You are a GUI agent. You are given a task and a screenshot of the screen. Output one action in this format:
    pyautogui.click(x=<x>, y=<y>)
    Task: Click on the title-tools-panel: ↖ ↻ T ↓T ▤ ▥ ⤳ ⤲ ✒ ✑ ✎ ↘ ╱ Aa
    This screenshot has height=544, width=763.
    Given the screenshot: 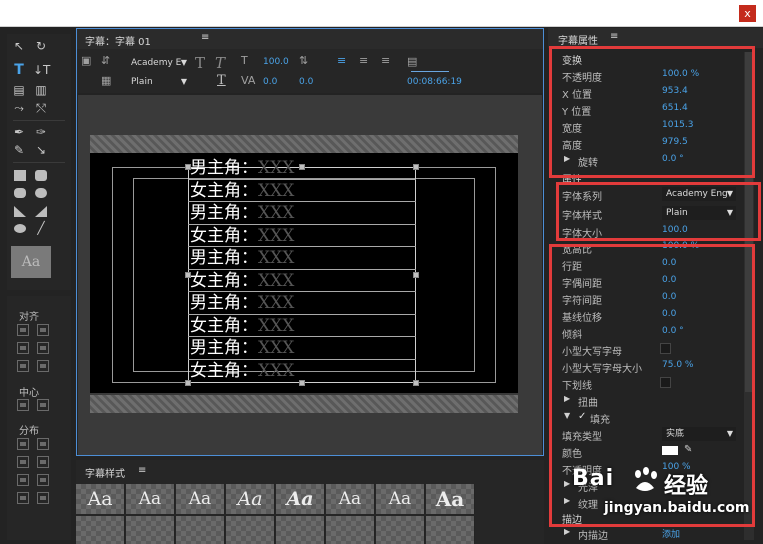 What is the action you would take?
    pyautogui.click(x=39, y=162)
    